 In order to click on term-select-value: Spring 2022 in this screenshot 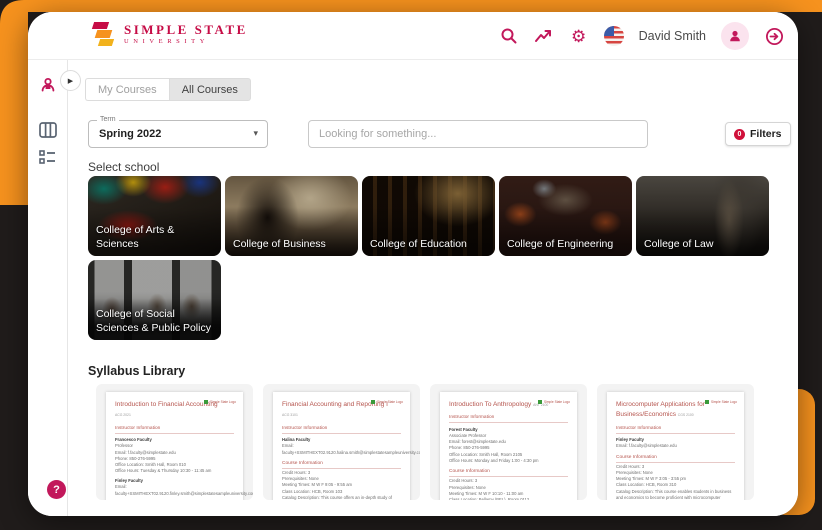, I will do `click(130, 134)`.